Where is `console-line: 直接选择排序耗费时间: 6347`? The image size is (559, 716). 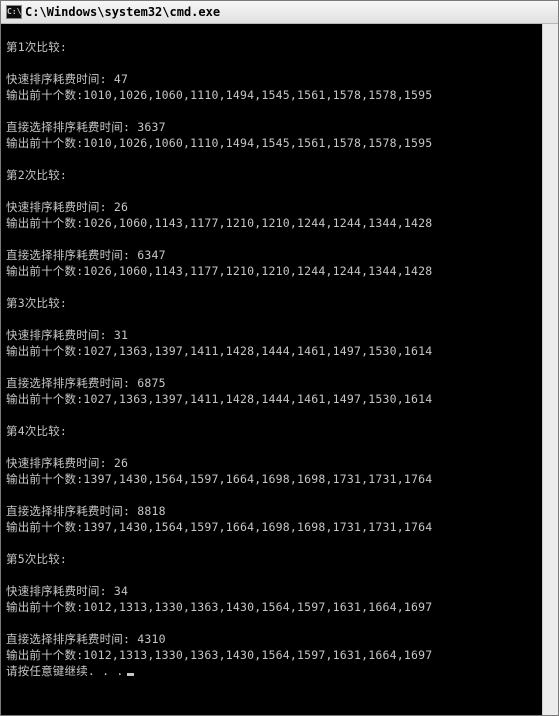 console-line: 直接选择排序耗费时间: 6347 is located at coordinates (86, 255).